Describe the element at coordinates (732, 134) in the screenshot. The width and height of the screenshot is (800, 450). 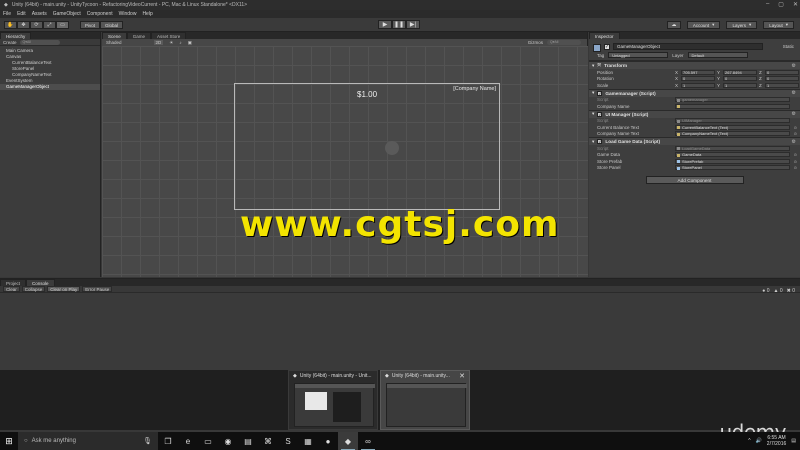
I see `company-name-text-field: CompanyNameText (Text)` at that location.